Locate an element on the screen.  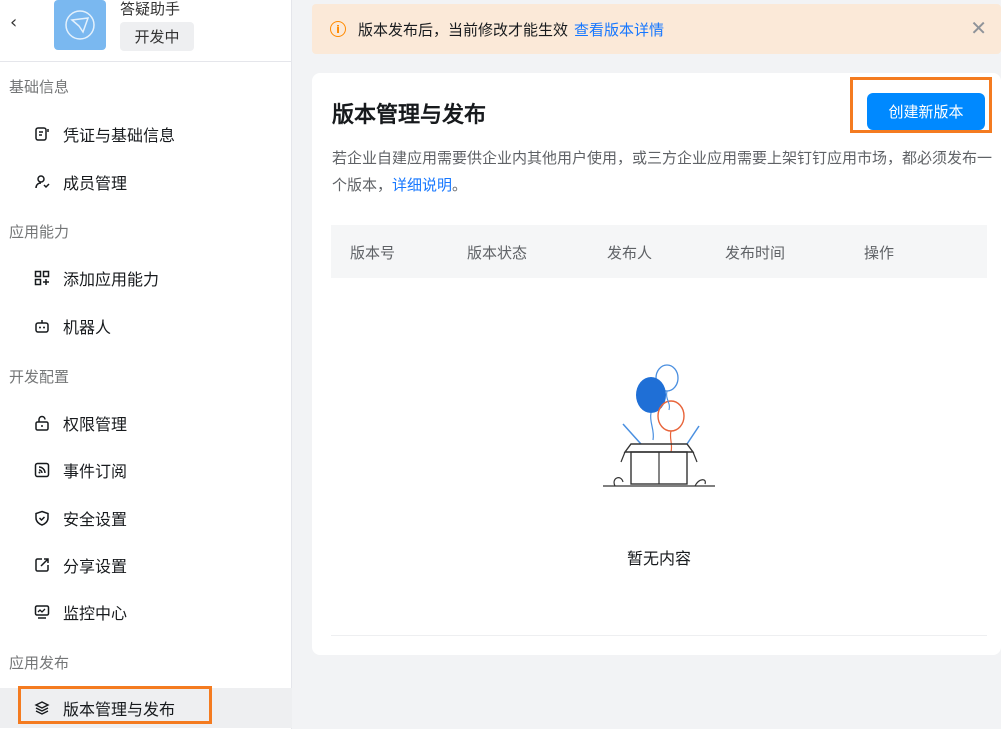
layers-icon is located at coordinates (42, 708).